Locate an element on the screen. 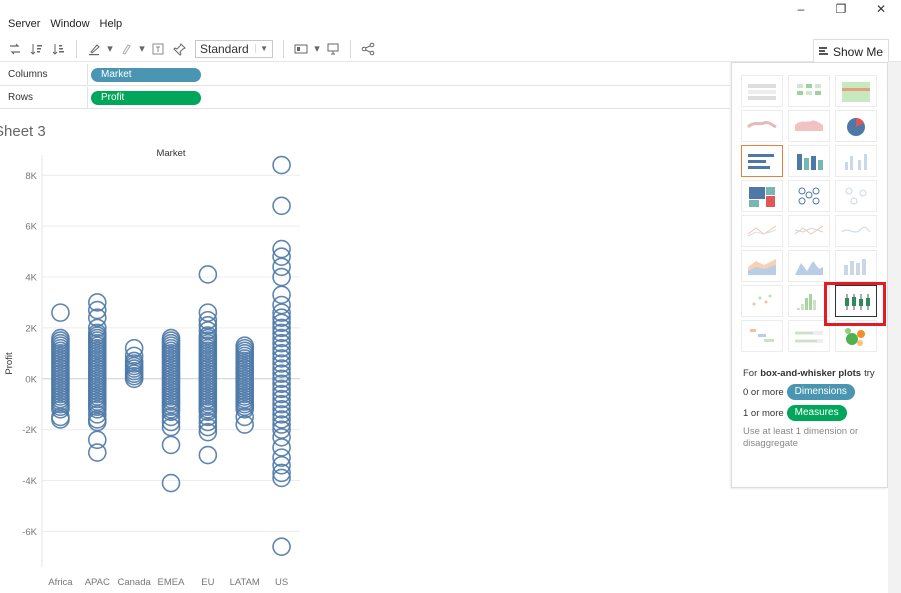 The height and width of the screenshot is (593, 901). filled-map-icon is located at coordinates (809, 126).